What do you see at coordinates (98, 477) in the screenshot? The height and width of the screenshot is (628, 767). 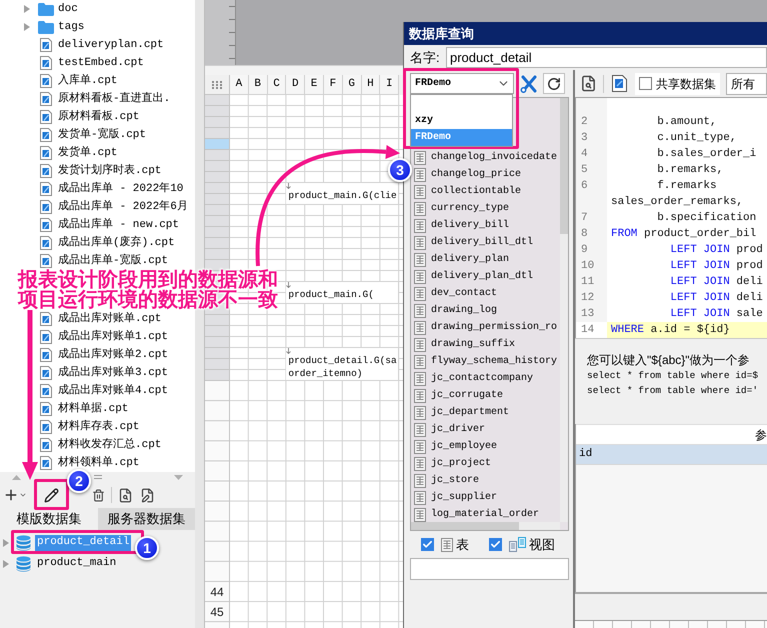 I see `grip-lines-icon` at bounding box center [98, 477].